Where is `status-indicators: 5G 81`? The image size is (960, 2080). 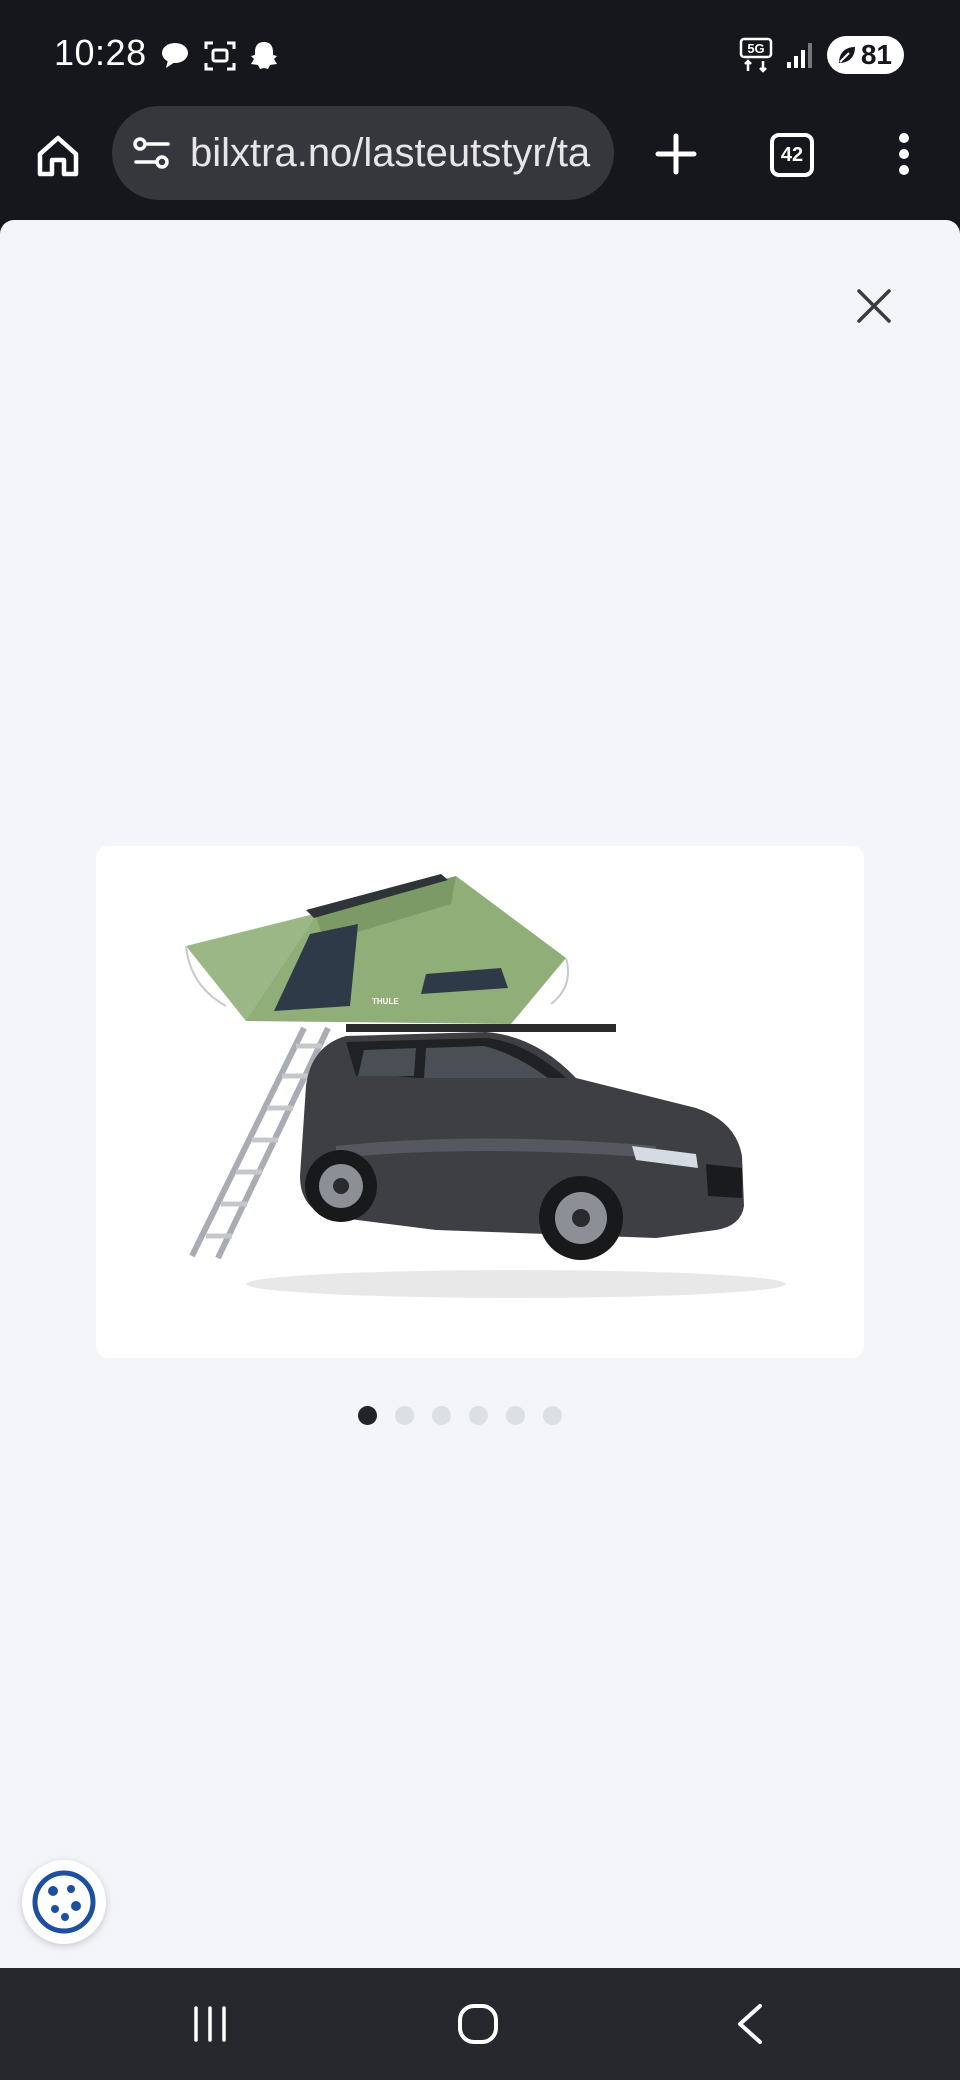 status-indicators: 5G 81 is located at coordinates (821, 55).